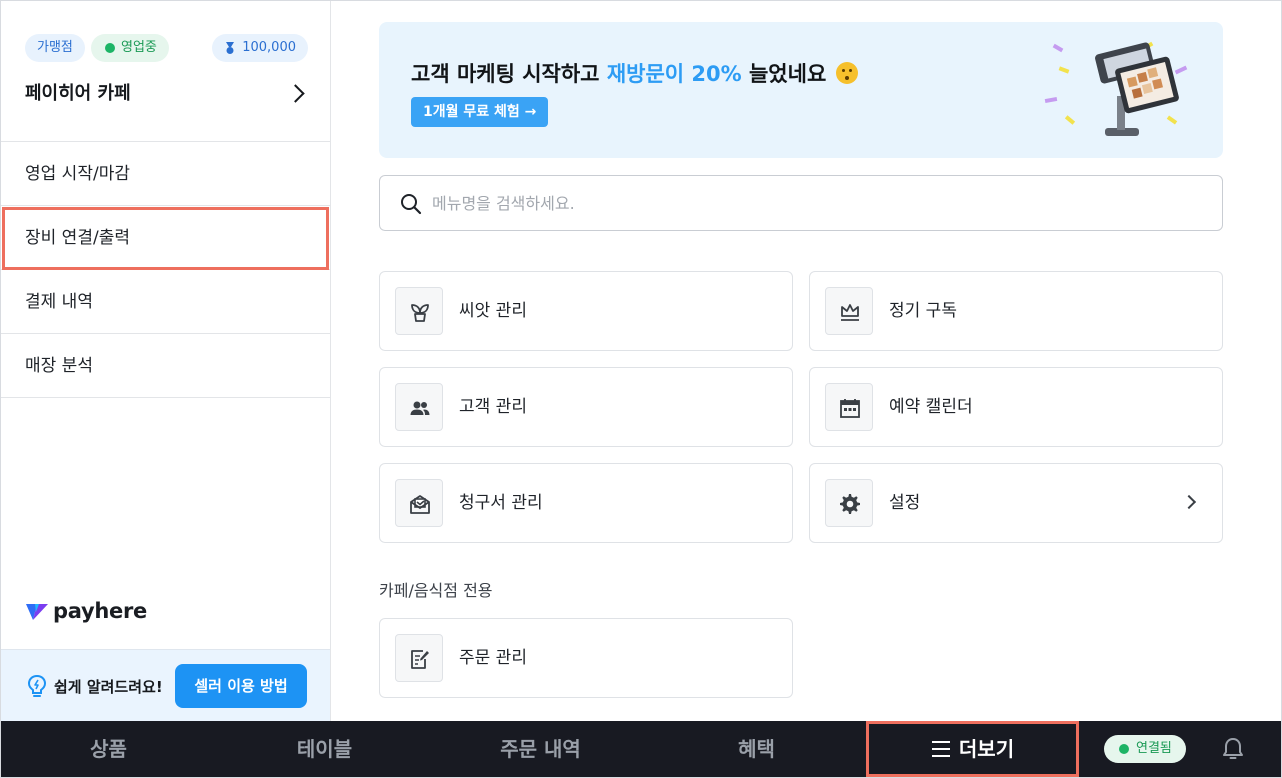  Describe the element at coordinates (55, 48) in the screenshot. I see `franchise-badge: 가맹점` at that location.